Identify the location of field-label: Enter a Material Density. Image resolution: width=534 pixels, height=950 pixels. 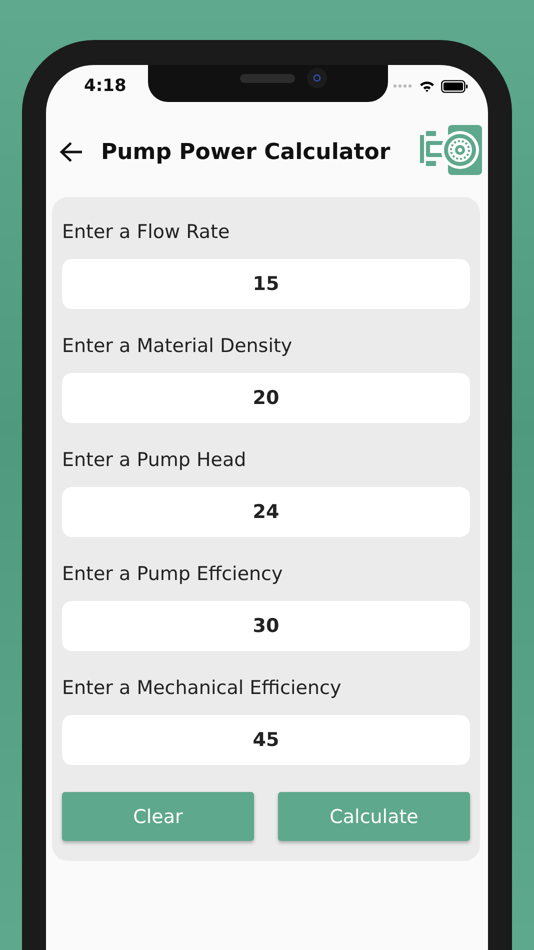
(177, 346).